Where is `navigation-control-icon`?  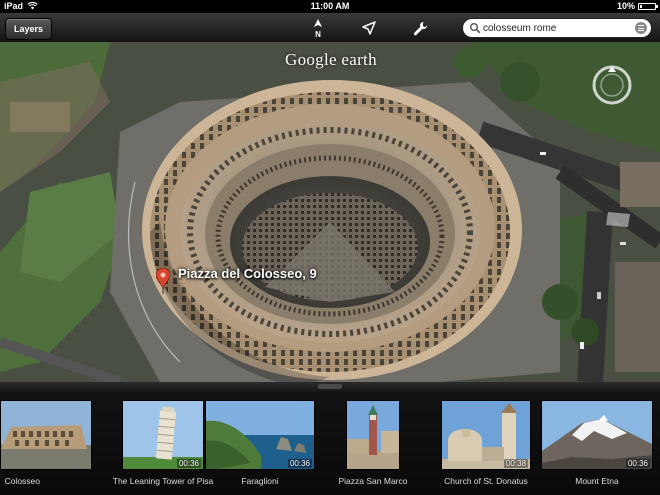 navigation-control-icon is located at coordinates (612, 85).